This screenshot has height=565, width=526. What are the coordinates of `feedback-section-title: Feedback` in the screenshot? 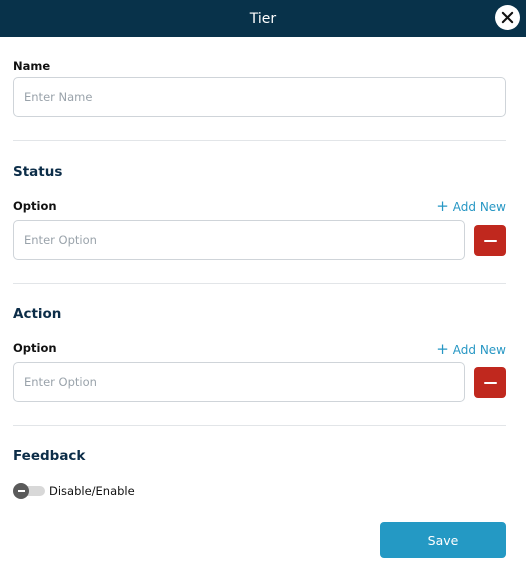 It's located at (49, 456).